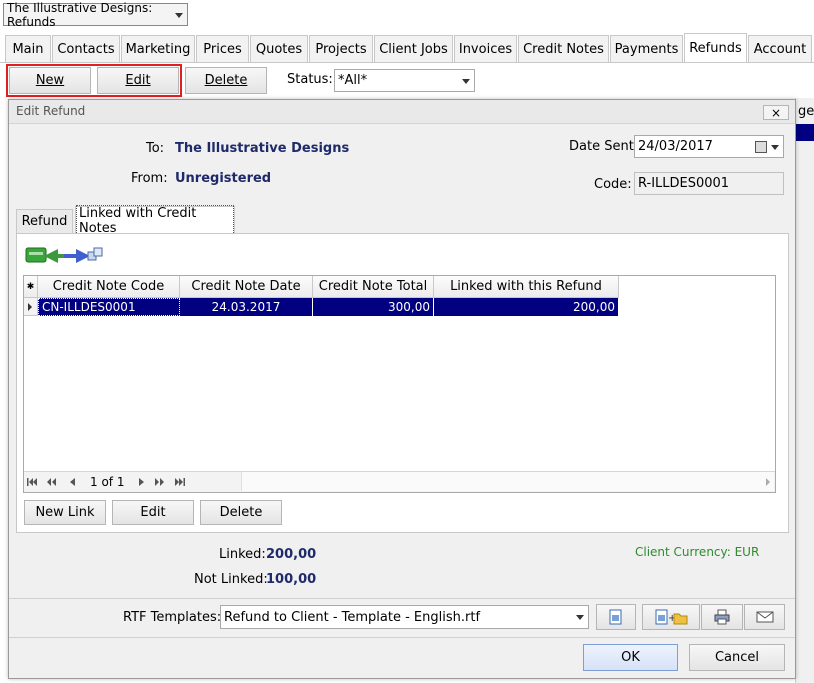 This screenshot has width=814, height=683. I want to click on tab-label: Projects, so click(341, 49).